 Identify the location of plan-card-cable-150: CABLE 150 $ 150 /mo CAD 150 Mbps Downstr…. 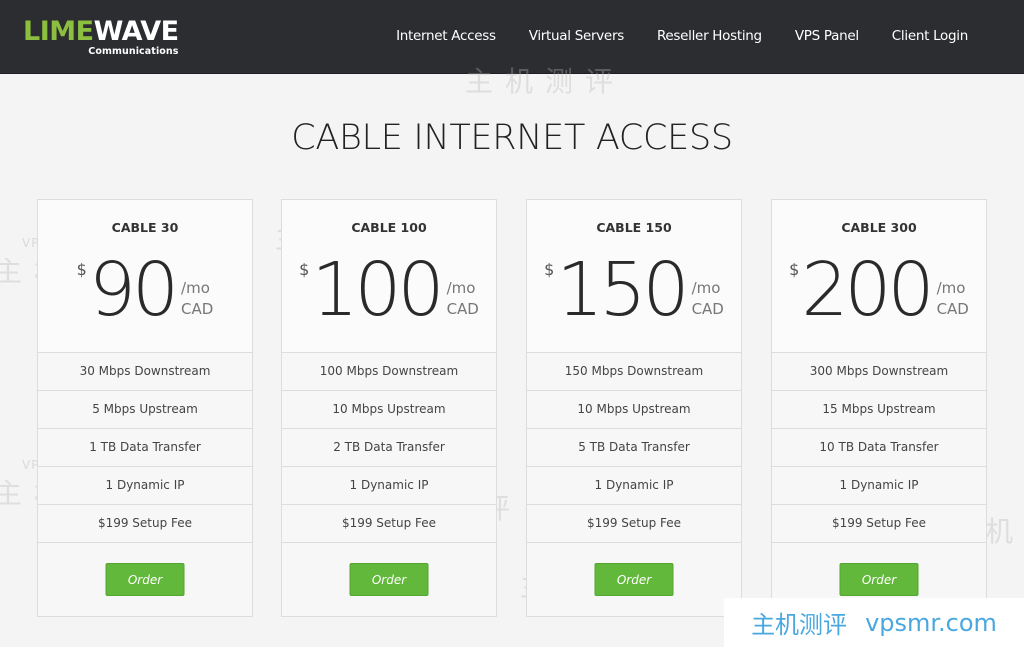
(634, 408).